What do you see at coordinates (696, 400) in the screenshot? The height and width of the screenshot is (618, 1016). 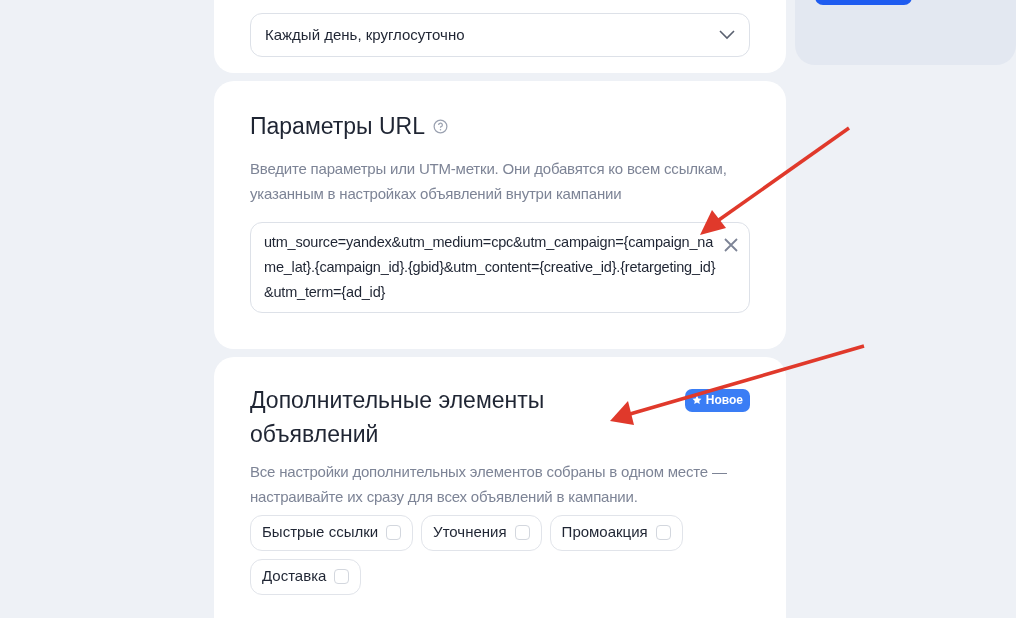 I see `star-icon` at bounding box center [696, 400].